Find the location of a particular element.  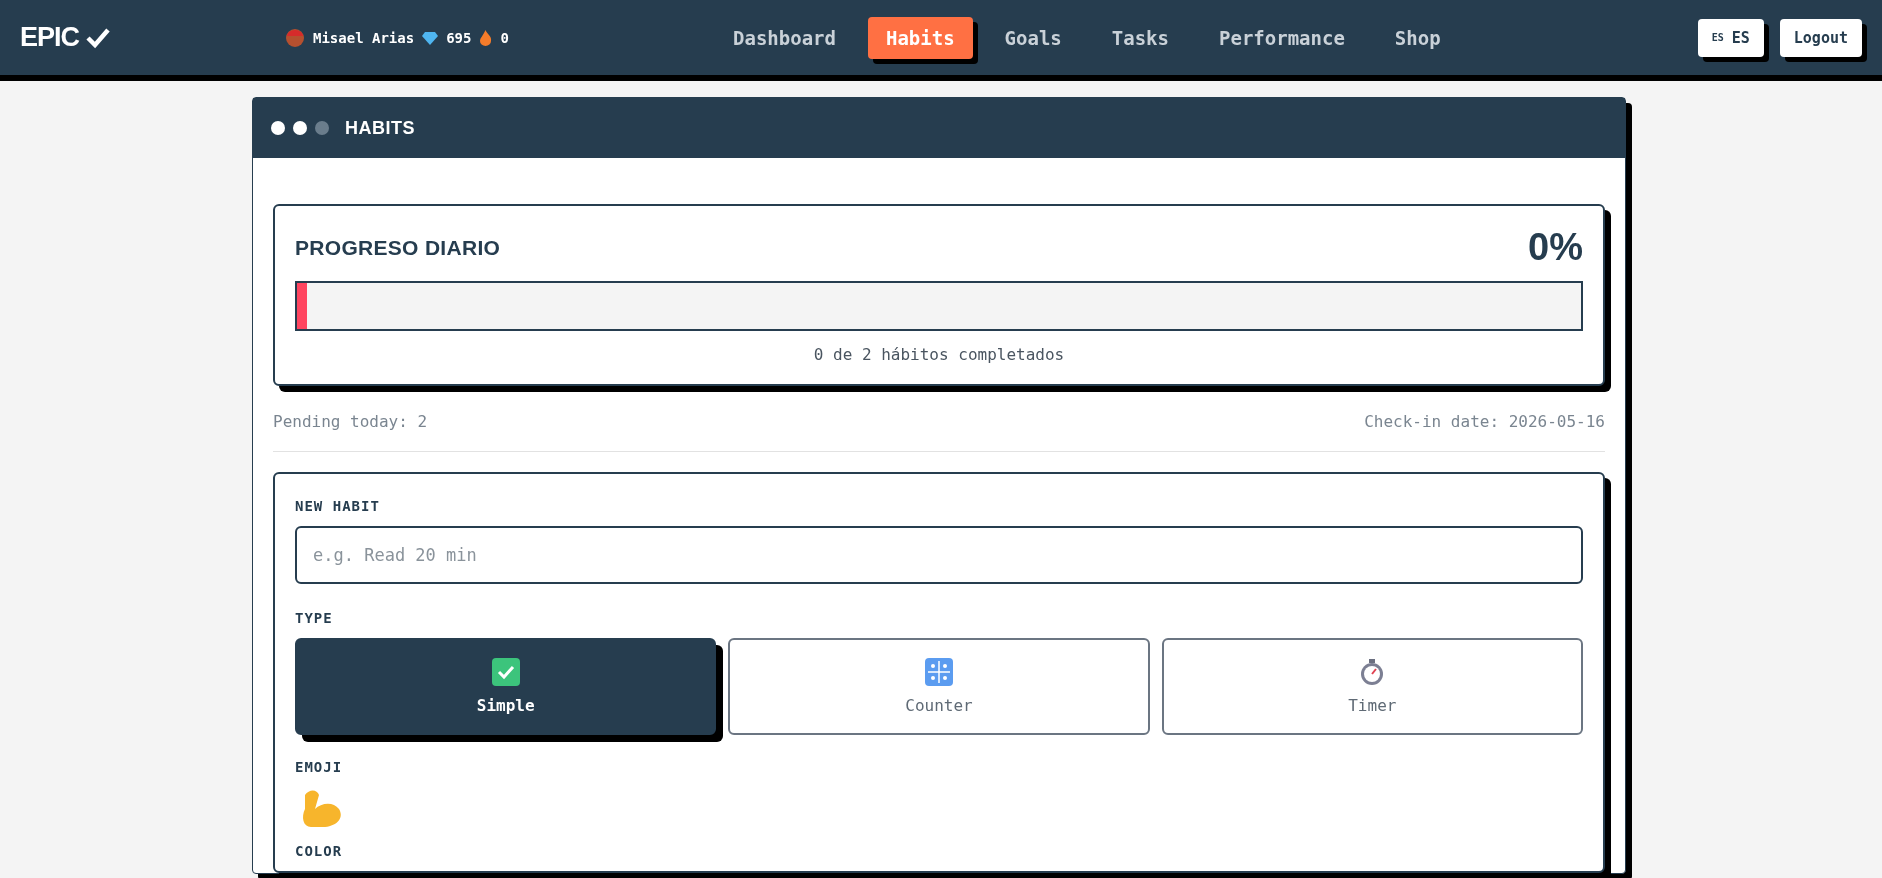

checkin-date: Check-in date: 2026-05-16 is located at coordinates (1484, 421).